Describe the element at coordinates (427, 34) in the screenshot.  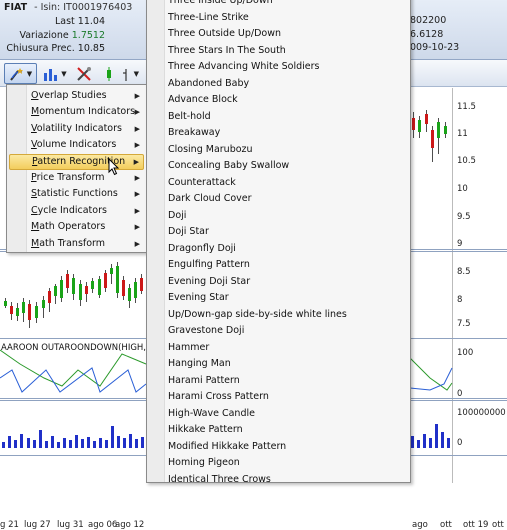
I see `right-quote-value-2: 6.6128` at that location.